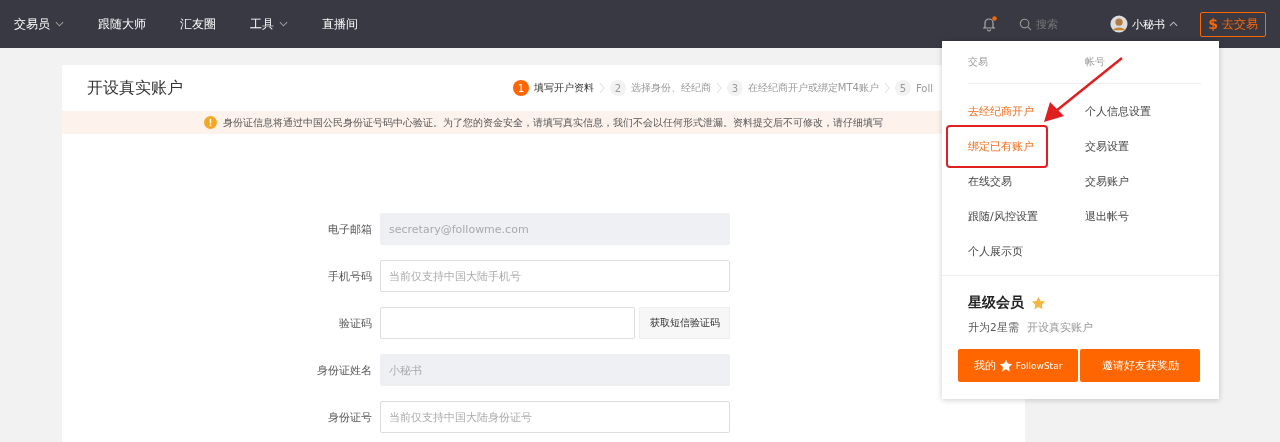 The height and width of the screenshot is (442, 1280). I want to click on menu-item: 交易账户, so click(1106, 181).